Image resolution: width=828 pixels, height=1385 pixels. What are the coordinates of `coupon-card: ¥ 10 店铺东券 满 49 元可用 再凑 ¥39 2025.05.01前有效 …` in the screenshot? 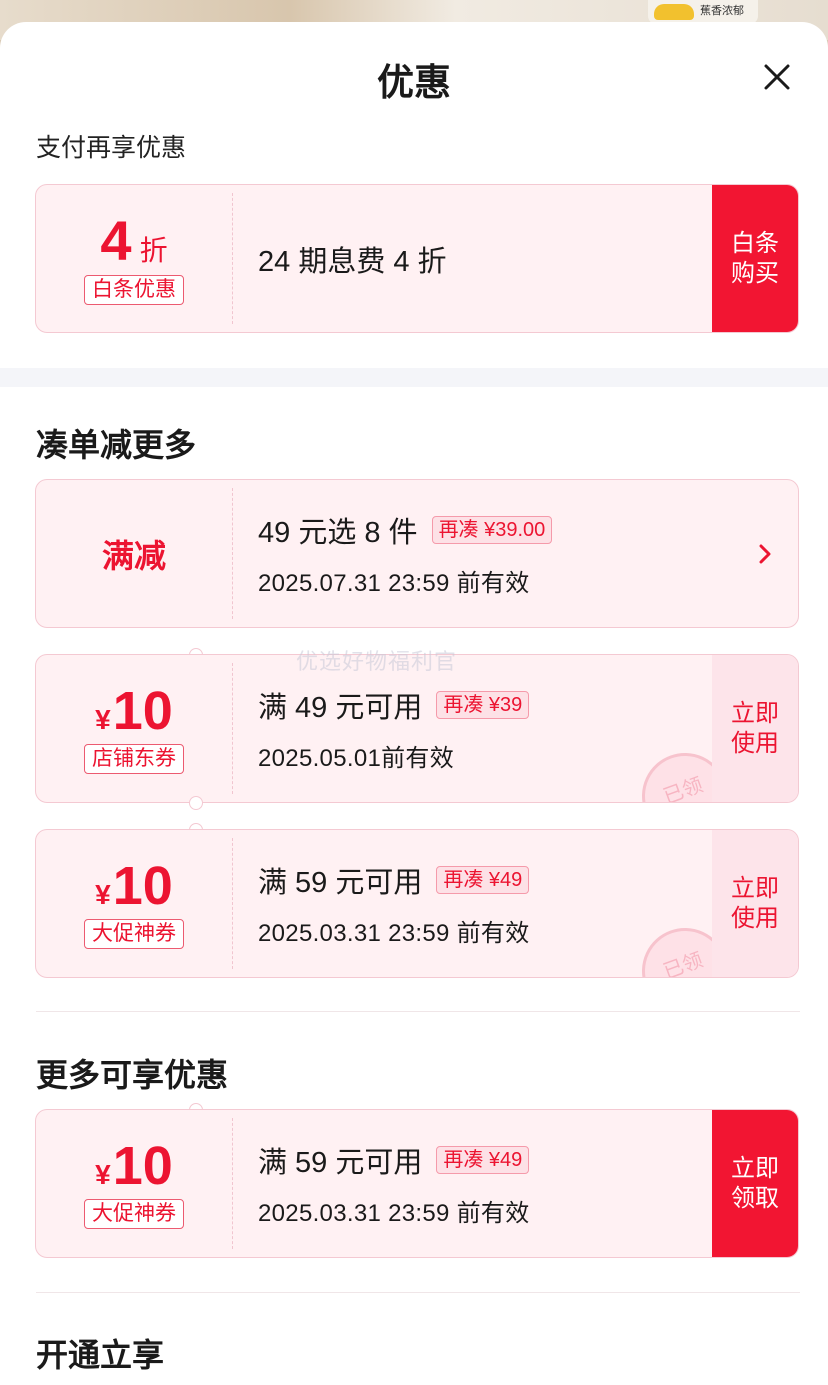 It's located at (417, 728).